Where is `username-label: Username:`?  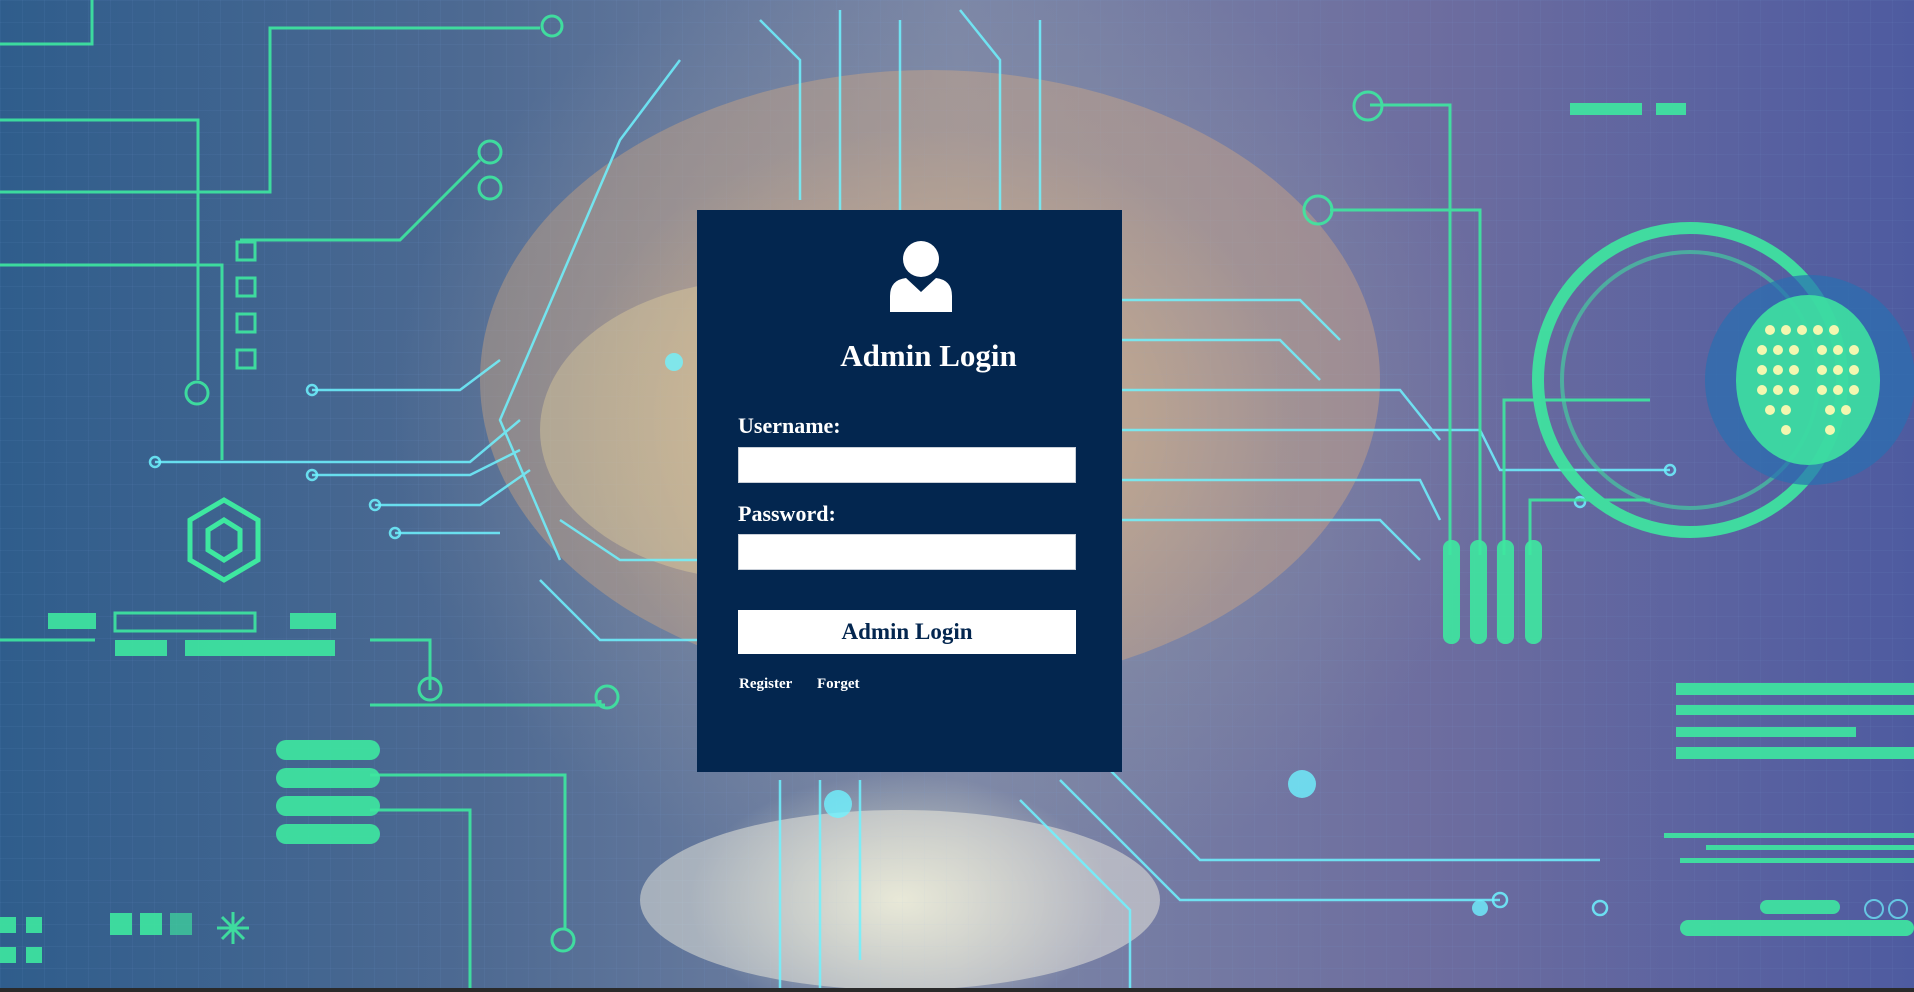
username-label: Username: is located at coordinates (789, 425).